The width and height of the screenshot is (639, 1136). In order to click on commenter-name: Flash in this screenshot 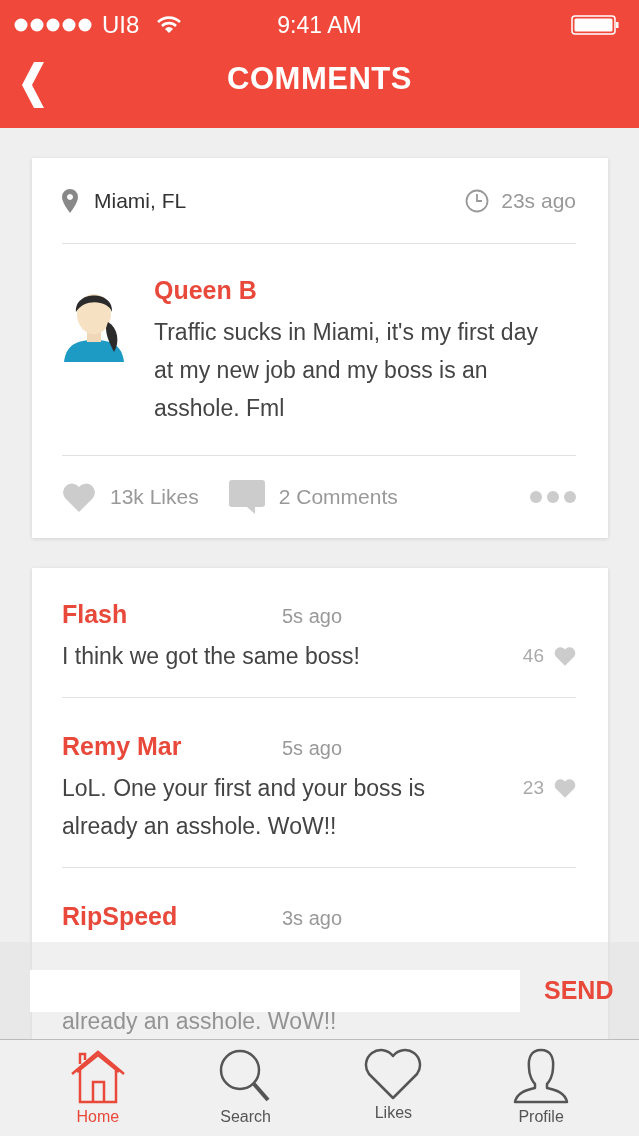, I will do `click(172, 614)`.